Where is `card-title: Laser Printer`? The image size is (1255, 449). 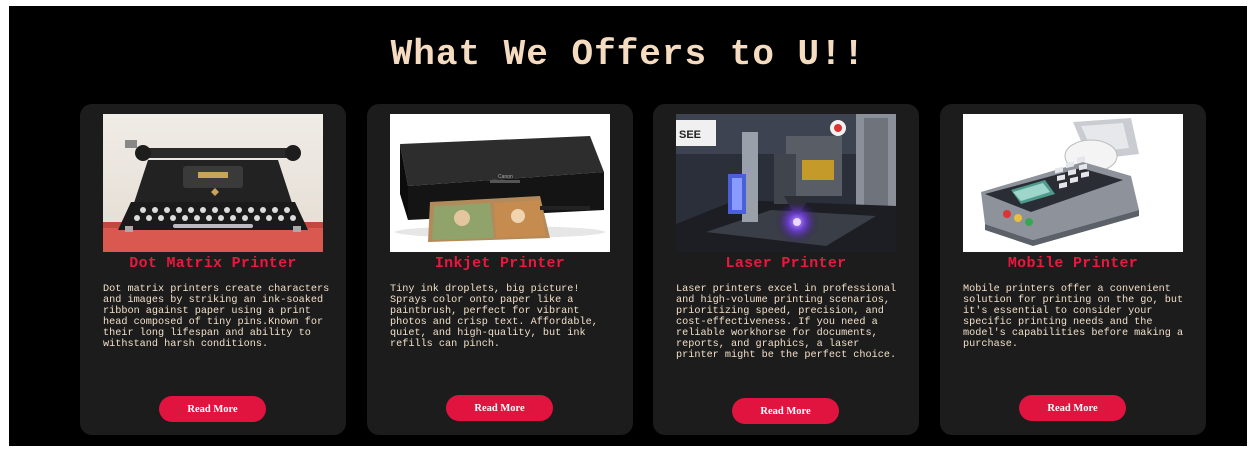
card-title: Laser Printer is located at coordinates (786, 263).